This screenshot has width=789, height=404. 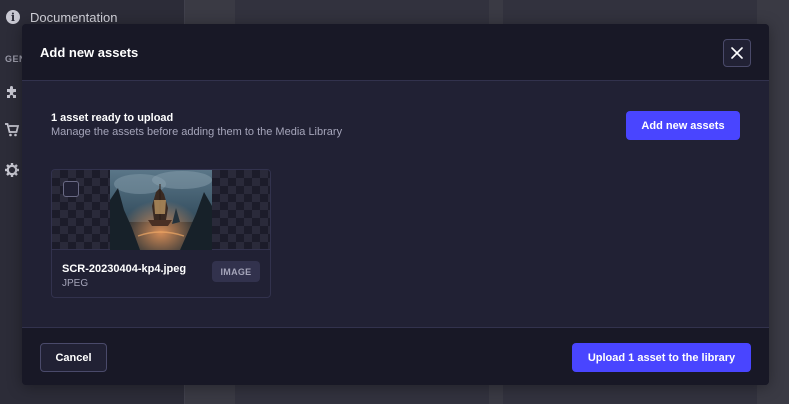 I want to click on asset-card: SCR-20230404-kp4.jpeg JPEG IMAGE, so click(x=161, y=233).